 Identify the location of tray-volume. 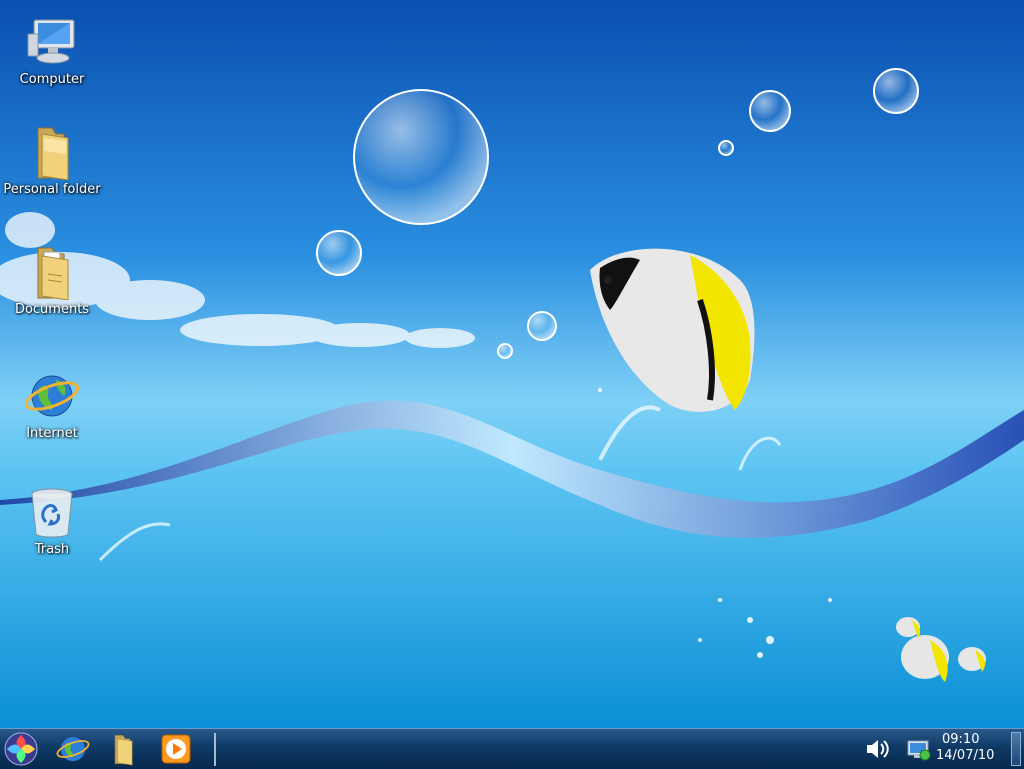
(877, 749).